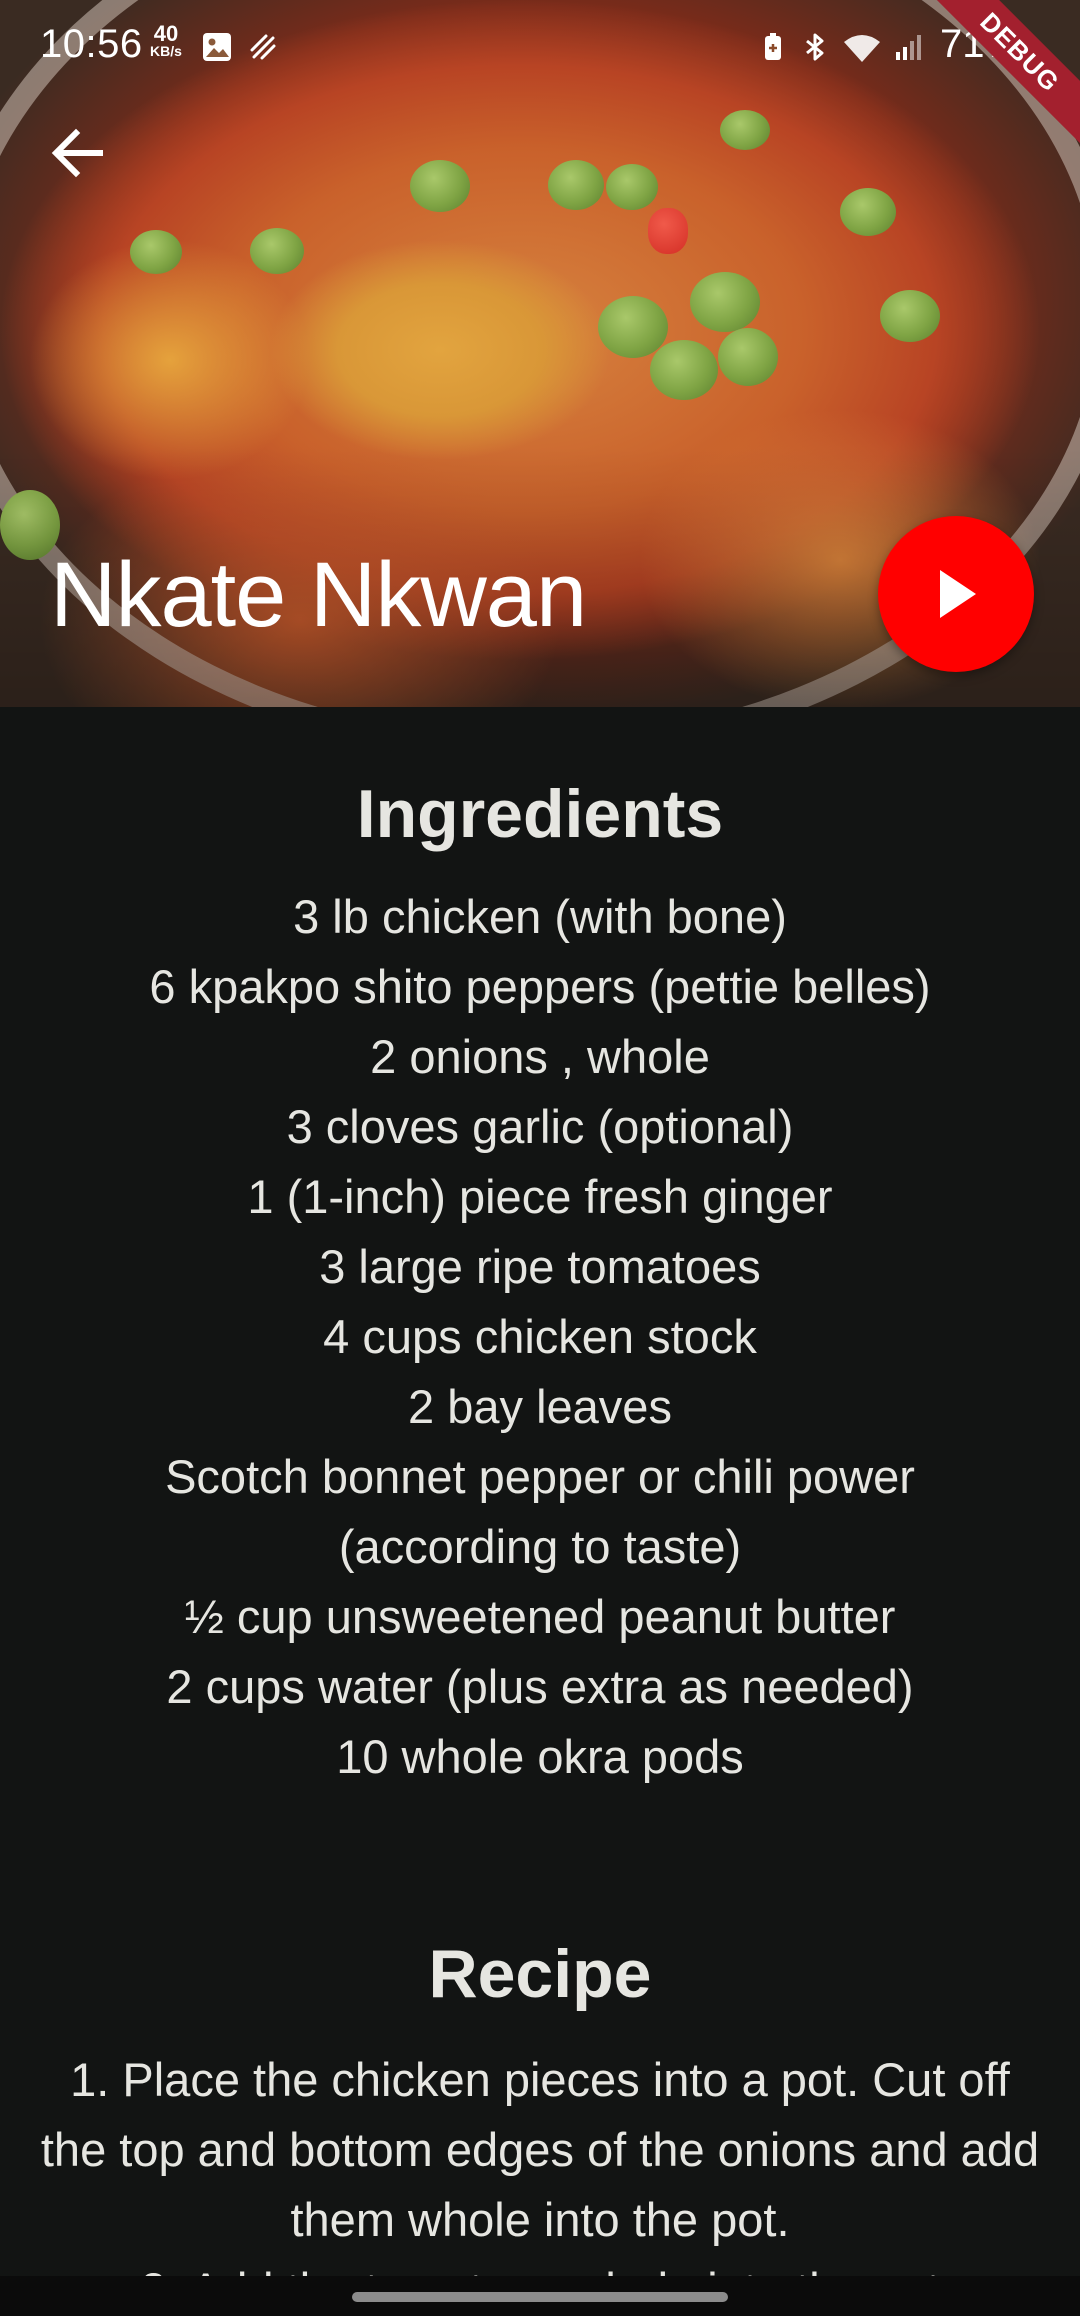  What do you see at coordinates (908, 47) in the screenshot?
I see `cell-signal-icon` at bounding box center [908, 47].